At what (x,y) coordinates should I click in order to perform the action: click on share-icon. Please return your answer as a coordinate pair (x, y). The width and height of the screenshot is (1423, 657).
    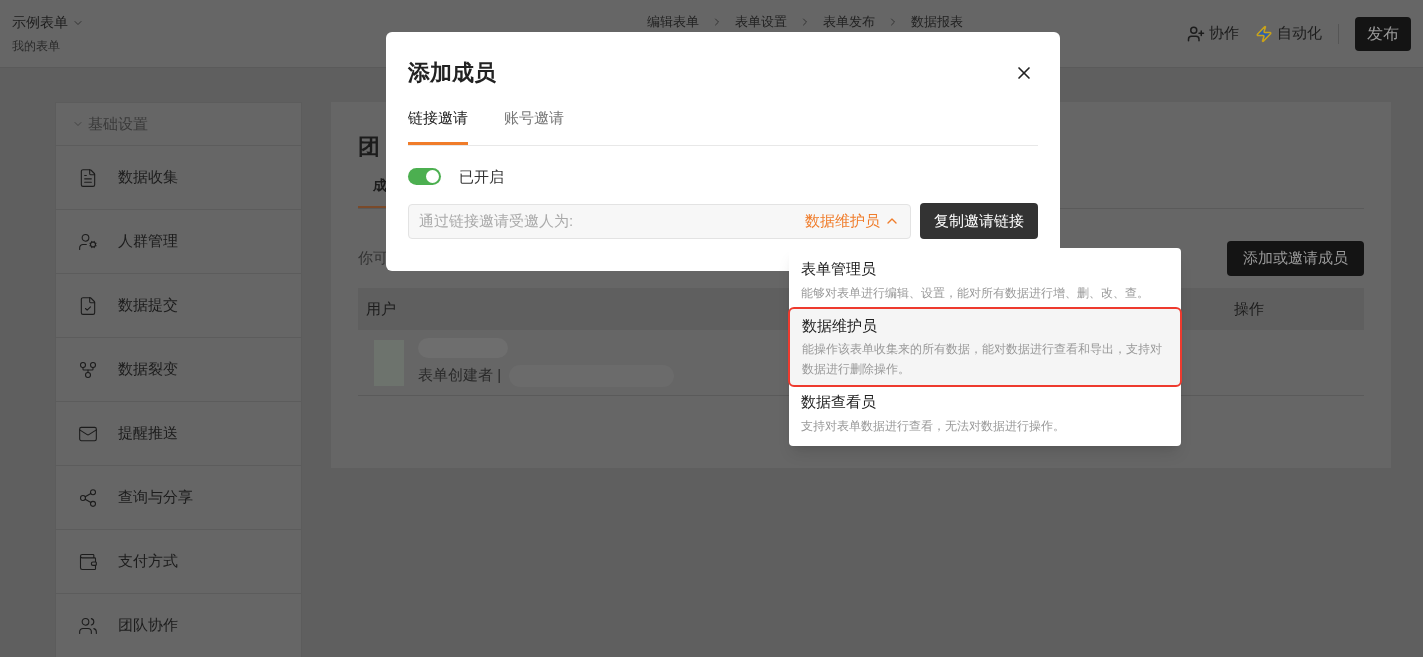
    Looking at the image, I should click on (88, 497).